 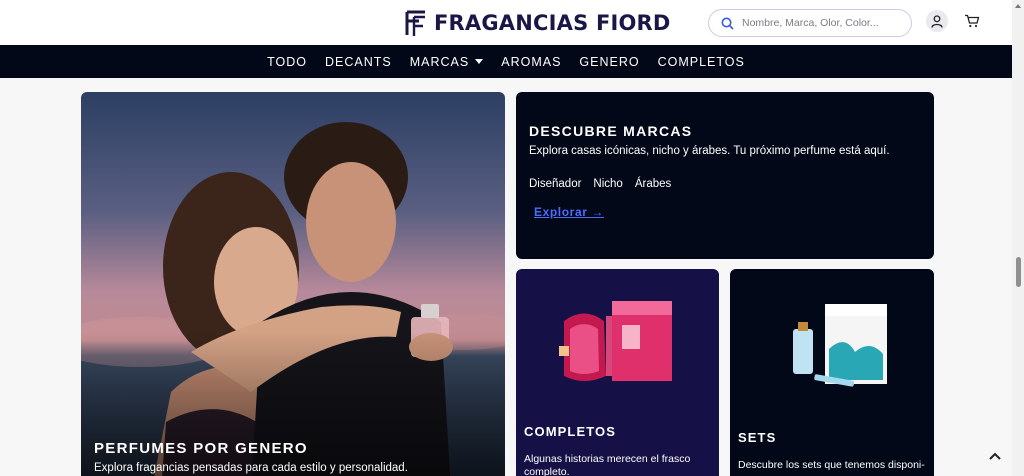 I want to click on nav-item-genero: GENERO, so click(x=609, y=62).